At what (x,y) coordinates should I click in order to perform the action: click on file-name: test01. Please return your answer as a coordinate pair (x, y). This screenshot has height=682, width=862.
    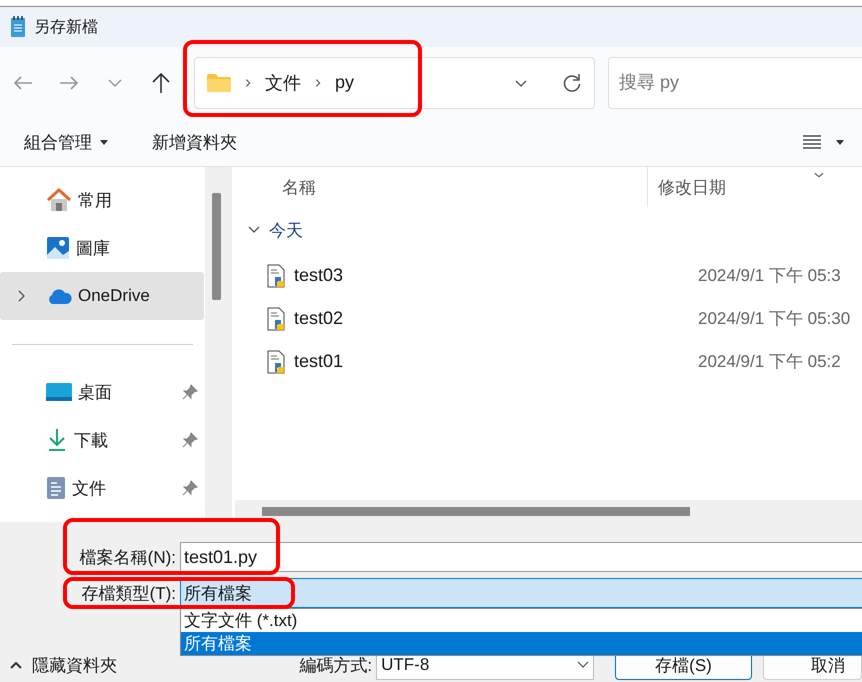
    Looking at the image, I should click on (319, 361).